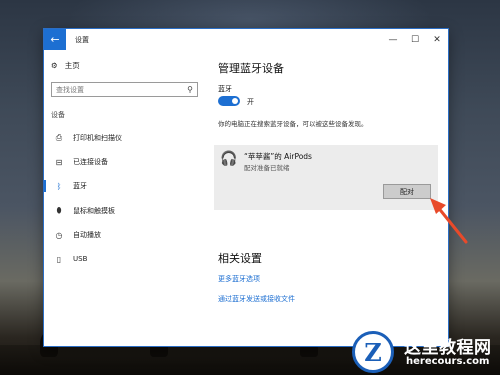  I want to click on window-controls: — ☐ ✕, so click(415, 39).